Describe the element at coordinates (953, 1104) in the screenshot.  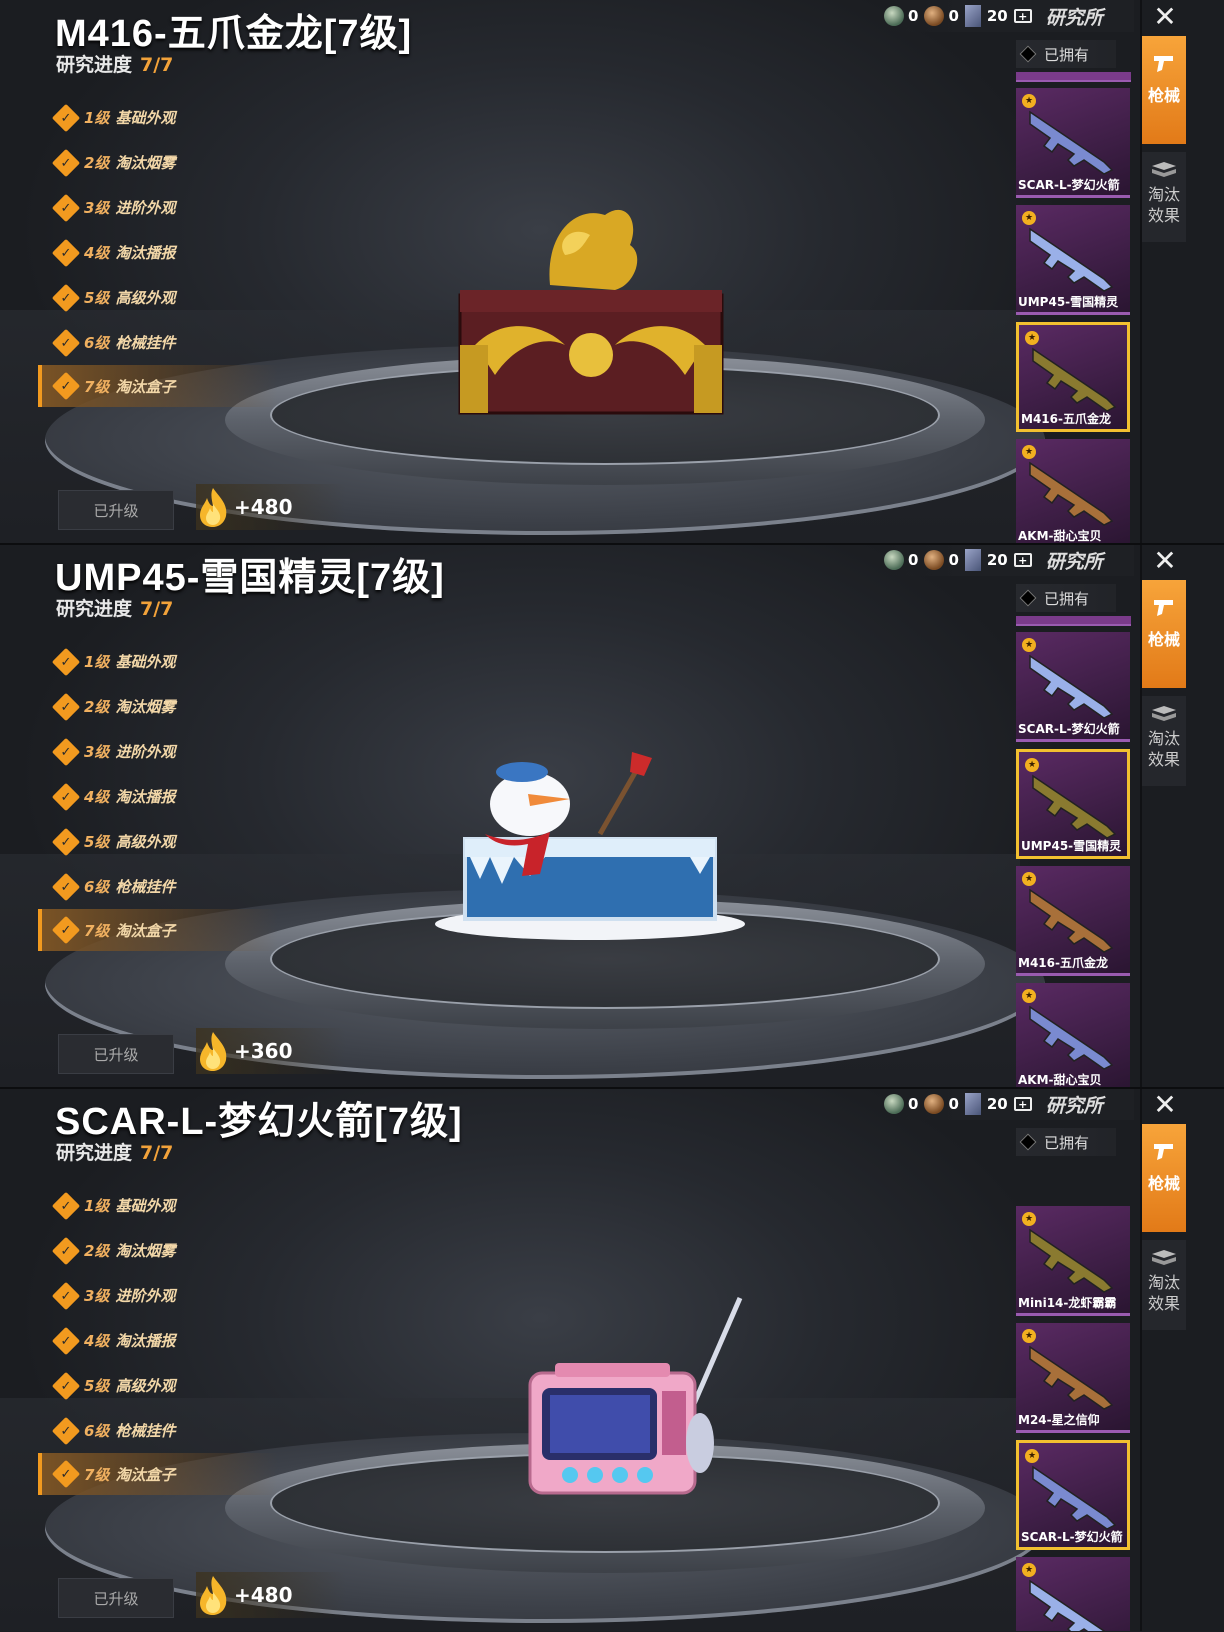
I see `coin2-count: 0` at that location.